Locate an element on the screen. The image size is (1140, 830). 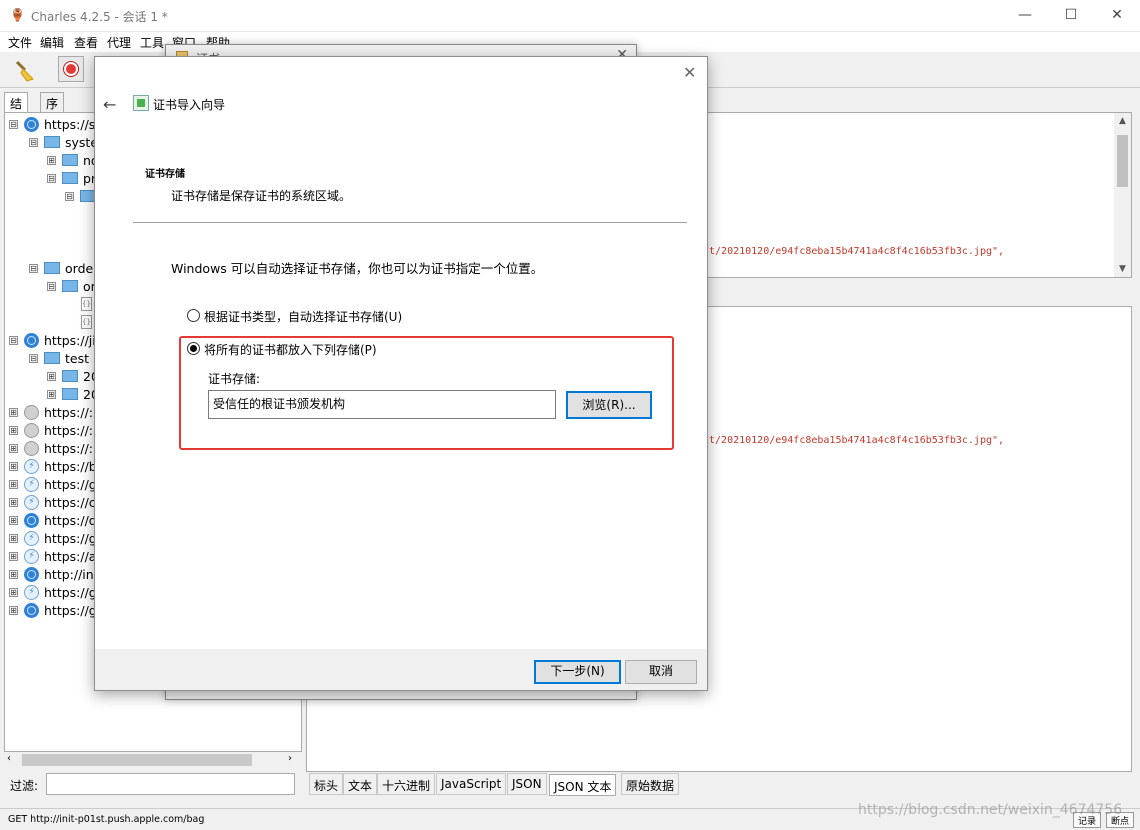
tree-node: ⊟ order is located at coordinates (63, 268).